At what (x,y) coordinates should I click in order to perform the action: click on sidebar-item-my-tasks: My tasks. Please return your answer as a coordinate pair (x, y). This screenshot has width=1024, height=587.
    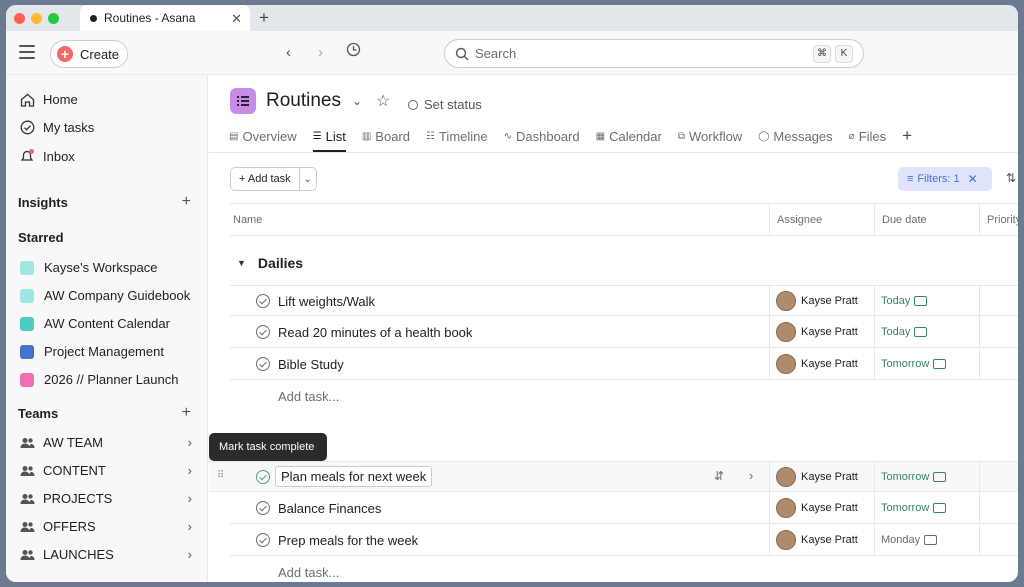
    Looking at the image, I should click on (56, 127).